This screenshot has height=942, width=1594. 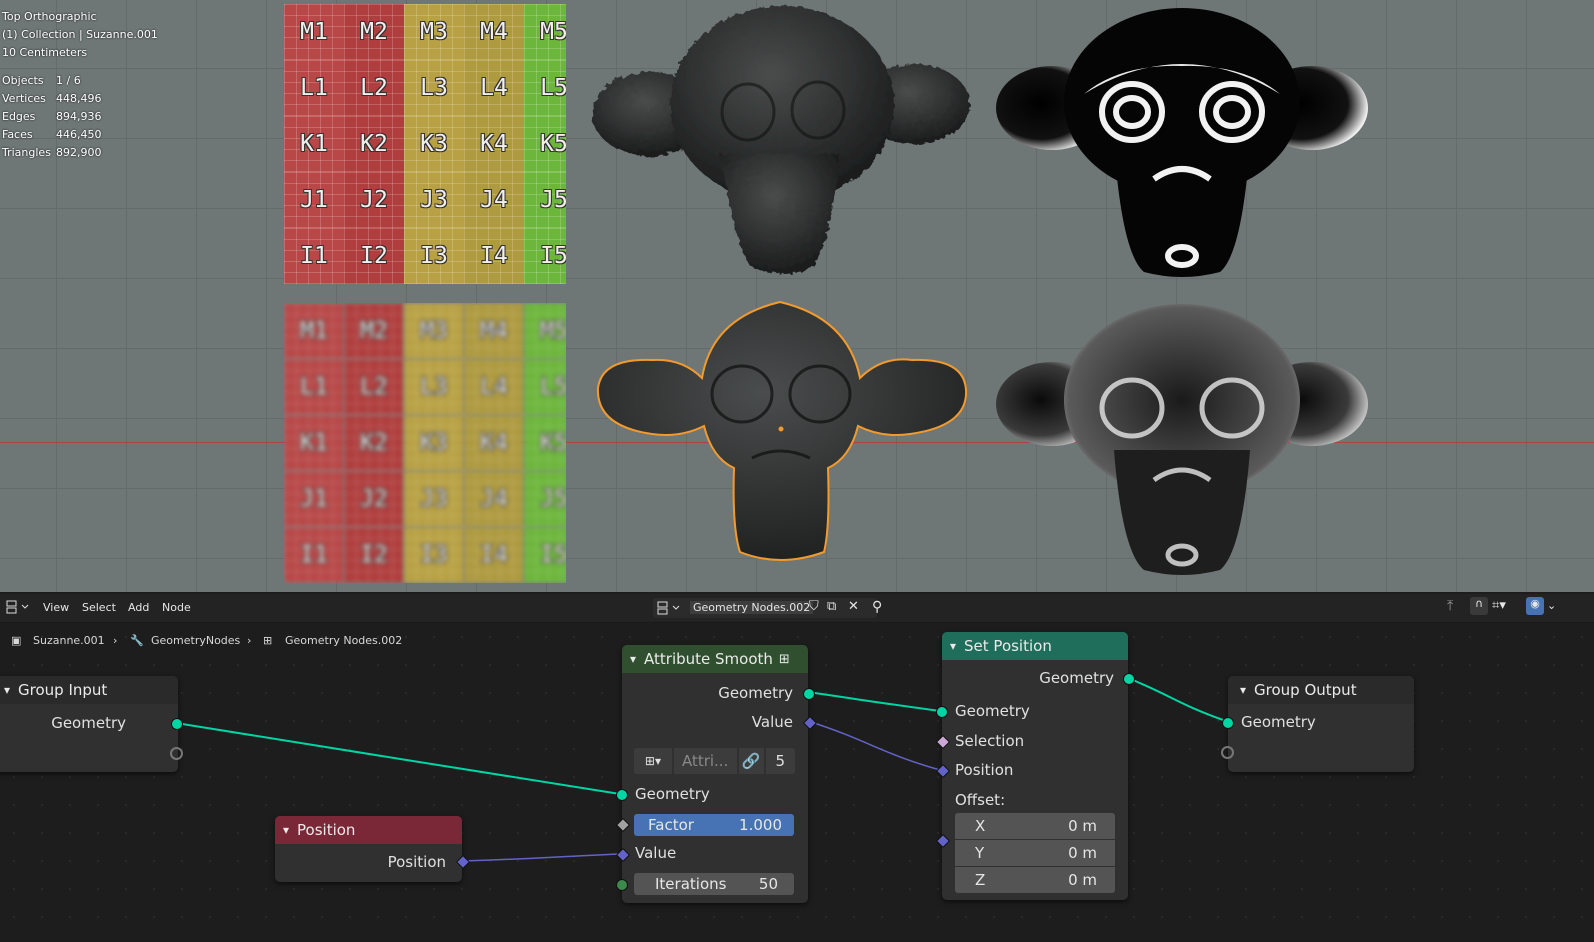 I want to click on iterations-input-socket, so click(x=622, y=885).